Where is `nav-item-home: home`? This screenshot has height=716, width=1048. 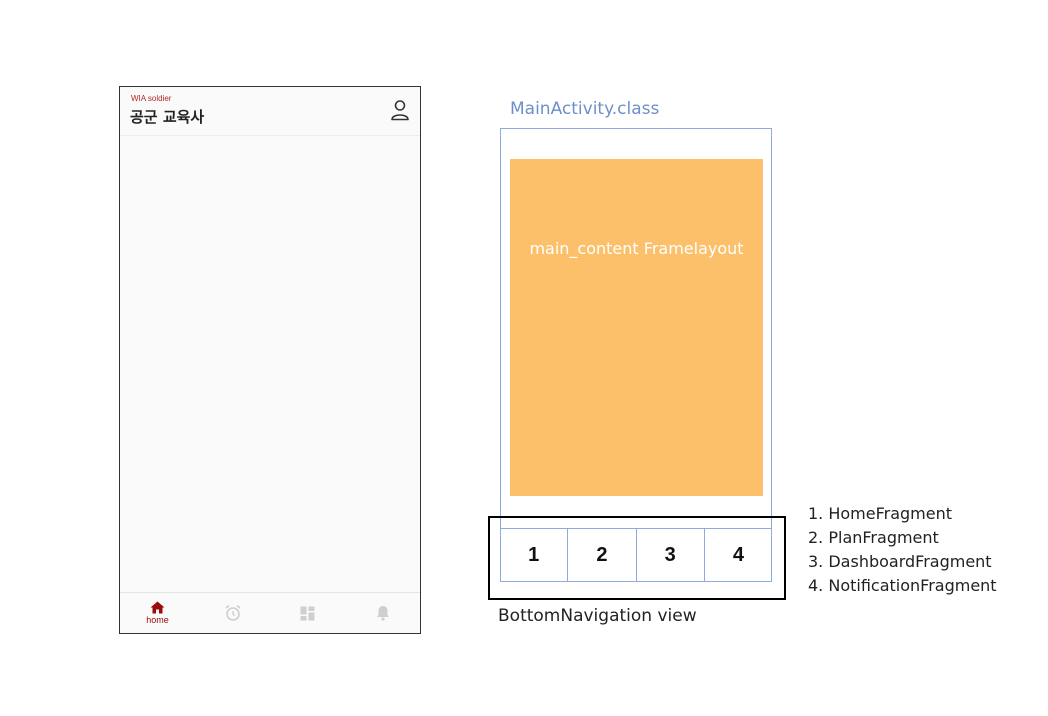 nav-item-home: home is located at coordinates (157, 613).